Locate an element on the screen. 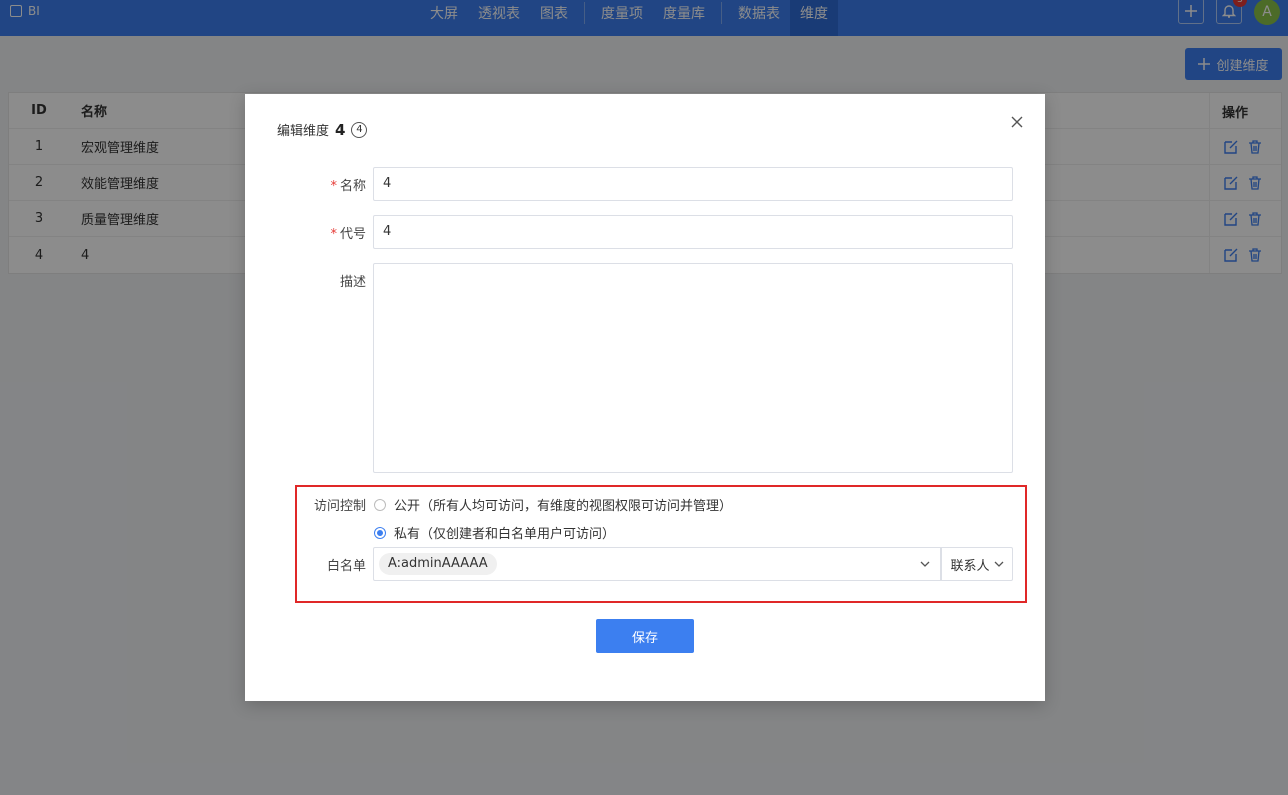  radio-private: 私有（仅创建者和白名单用户可访问） is located at coordinates (494, 532).